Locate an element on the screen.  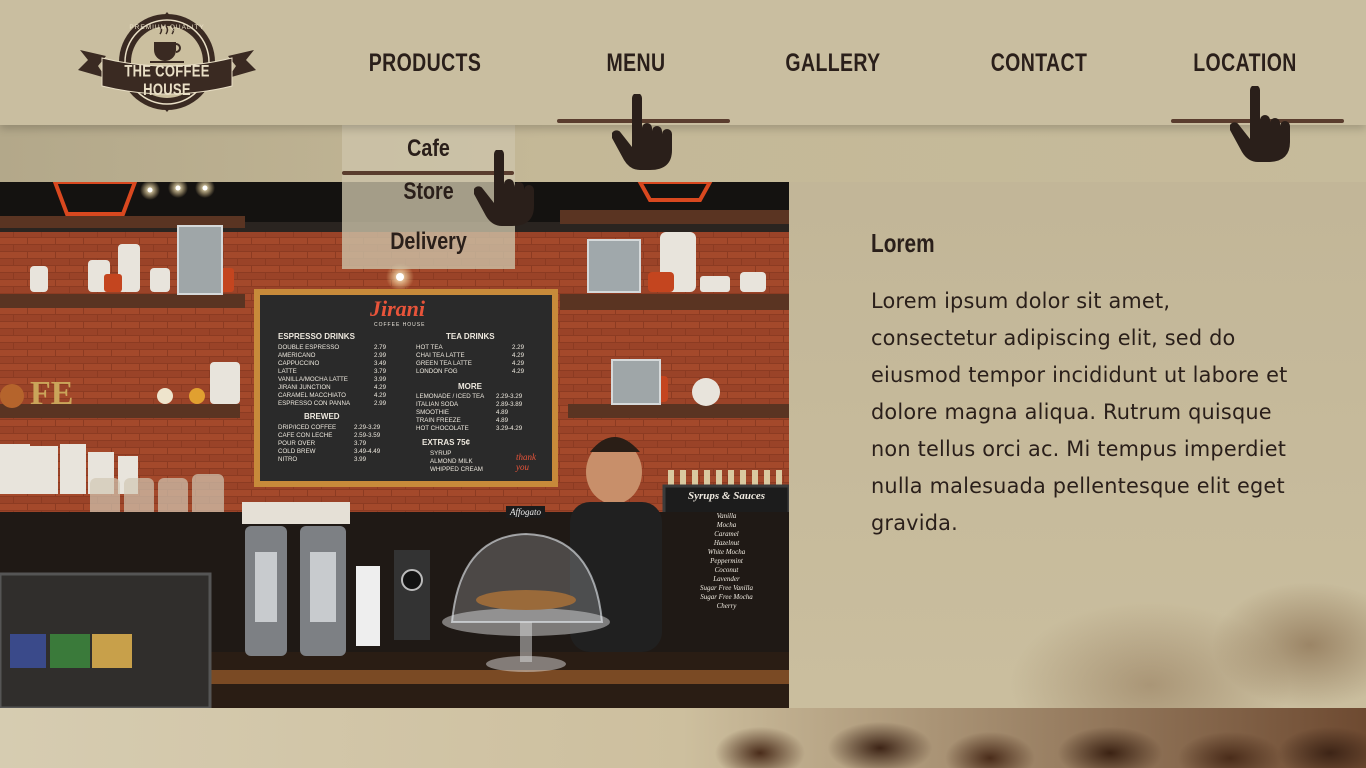
brewed-heading: BREWED is located at coordinates (322, 416).